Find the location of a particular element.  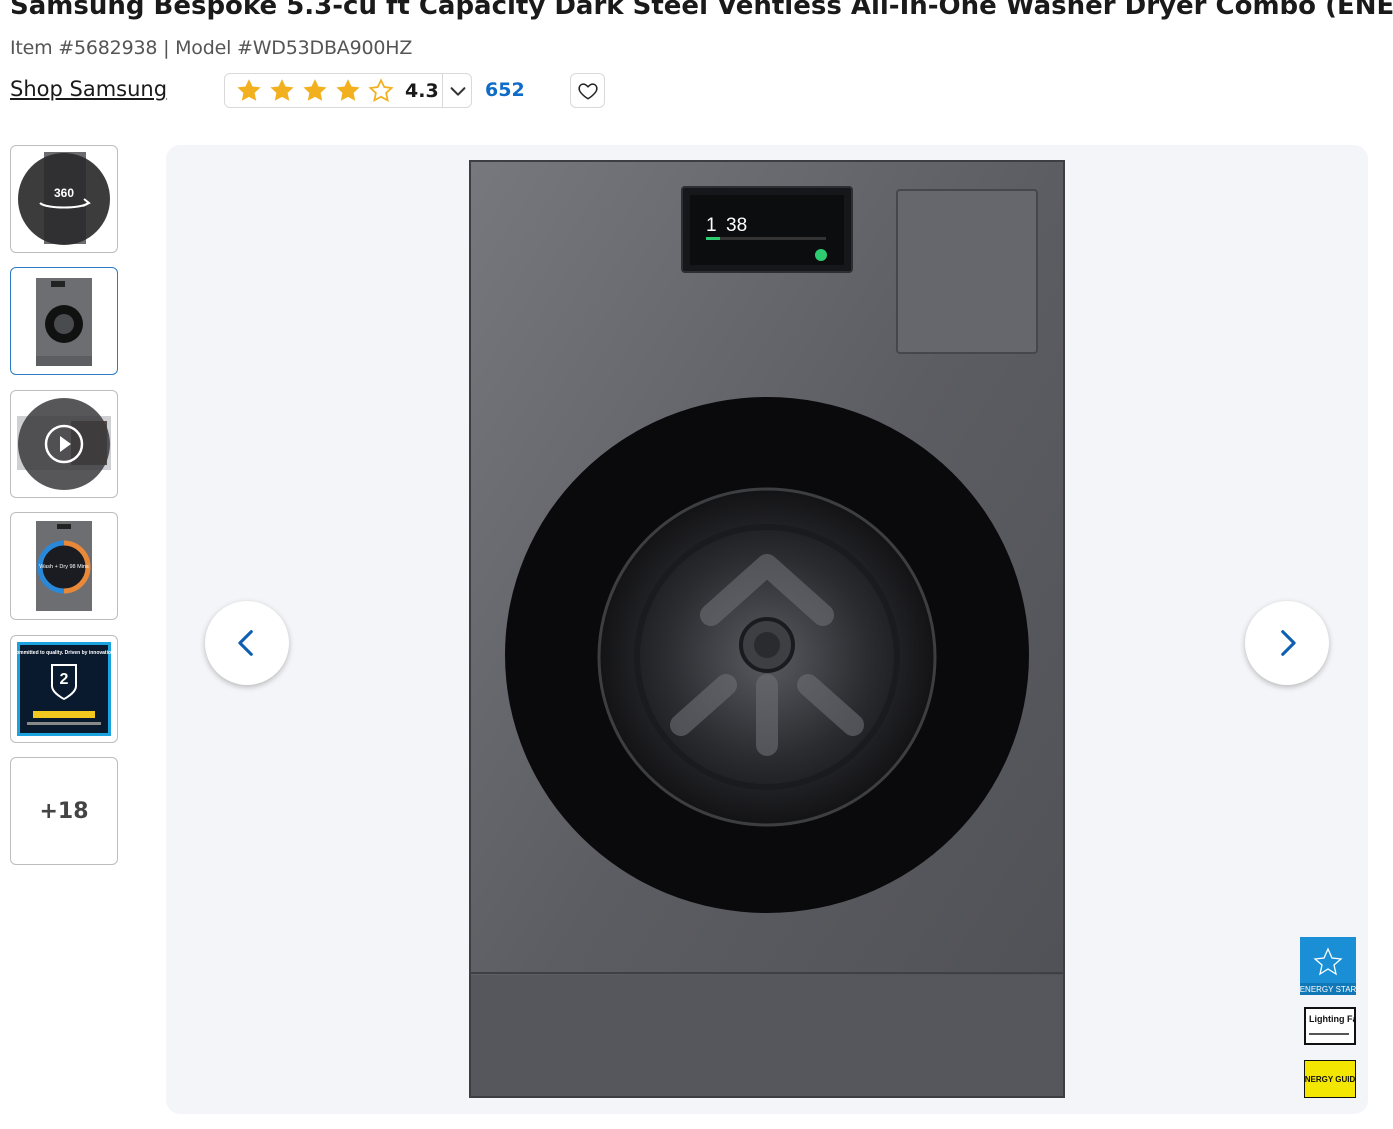

energy-guide-badge: ENERGY GUIDE is located at coordinates (1330, 1081).